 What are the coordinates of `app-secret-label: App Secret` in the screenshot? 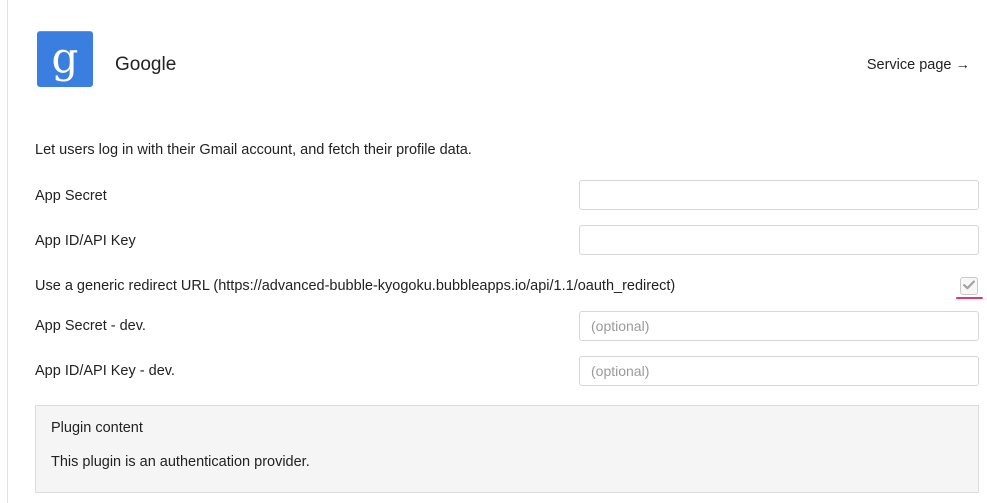 It's located at (71, 196).